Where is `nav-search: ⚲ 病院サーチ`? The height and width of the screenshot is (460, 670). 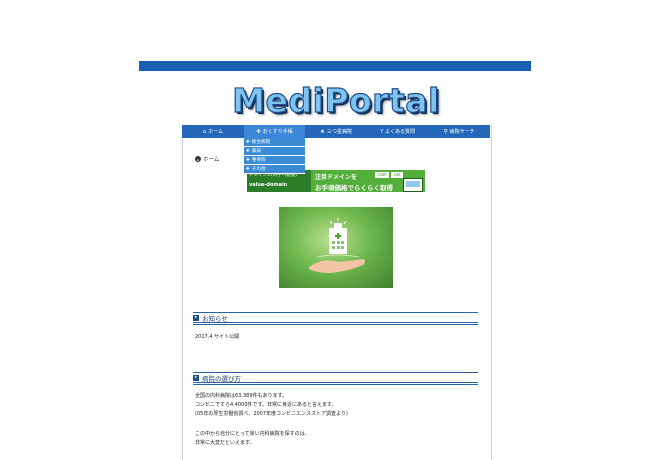
nav-search: ⚲ 病院サーチ is located at coordinates (459, 131).